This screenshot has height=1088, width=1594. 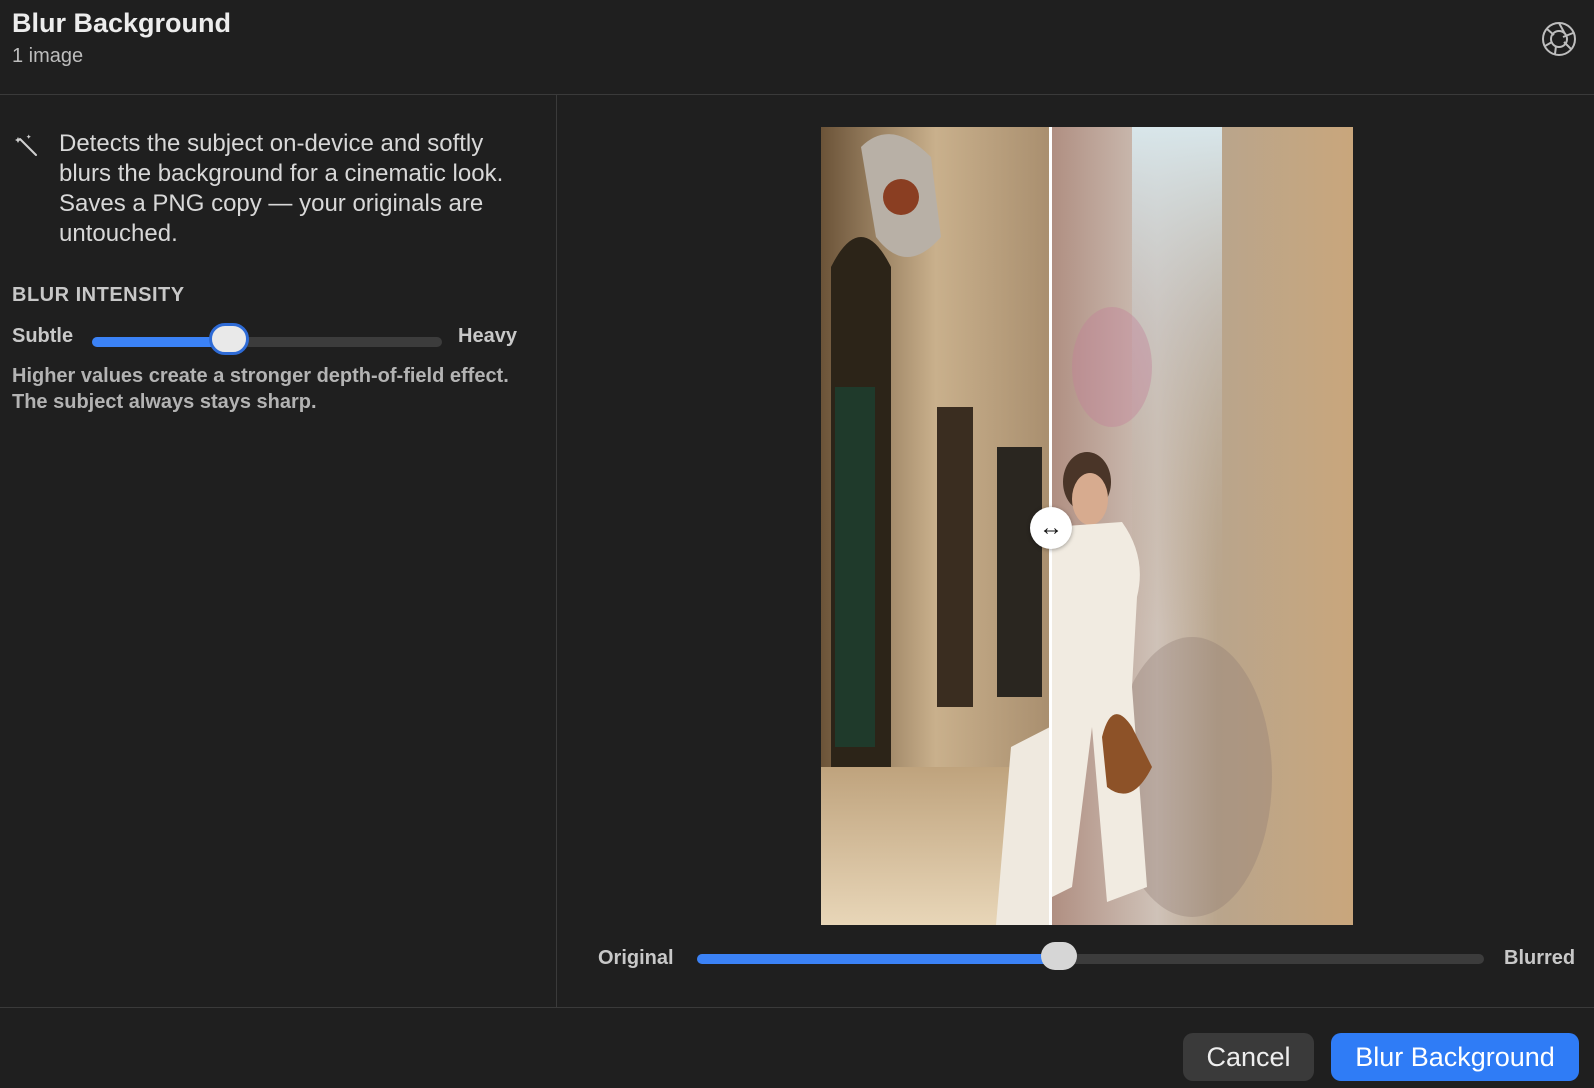 What do you see at coordinates (487, 336) in the screenshot?
I see `intensity-max-label: Heavy` at bounding box center [487, 336].